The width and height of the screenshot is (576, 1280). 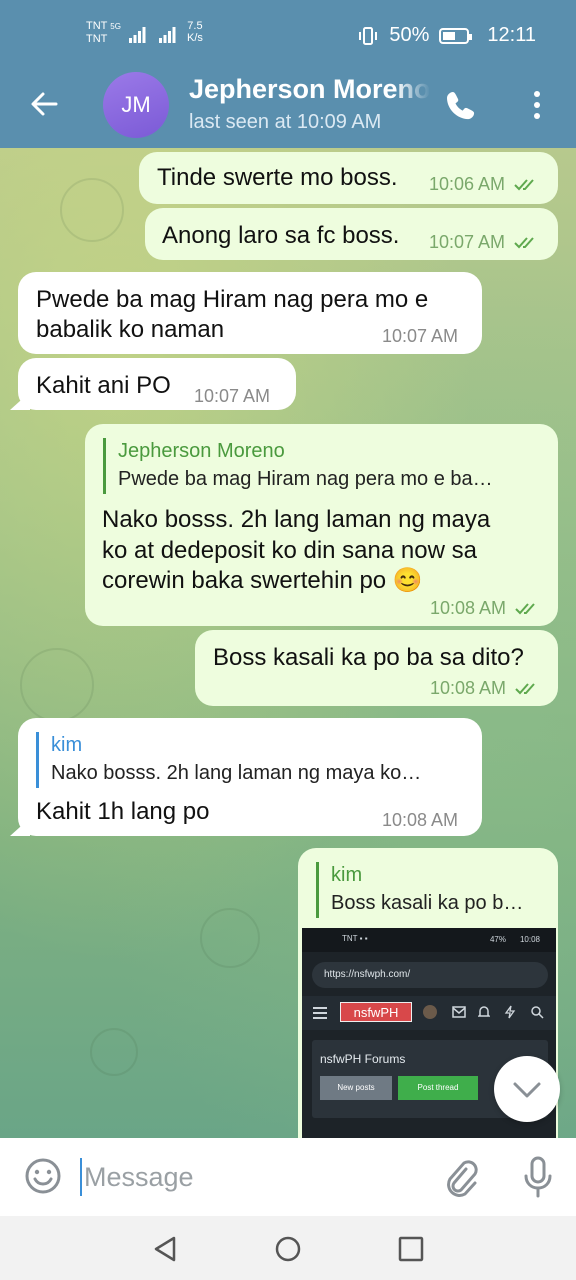 I want to click on mail-icon, so click(x=459, y=1012).